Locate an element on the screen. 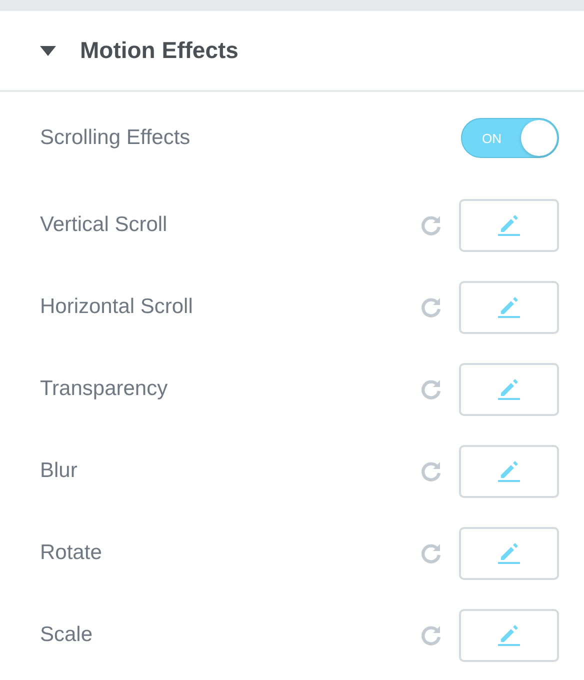  section-title: Motion Effects is located at coordinates (159, 50).